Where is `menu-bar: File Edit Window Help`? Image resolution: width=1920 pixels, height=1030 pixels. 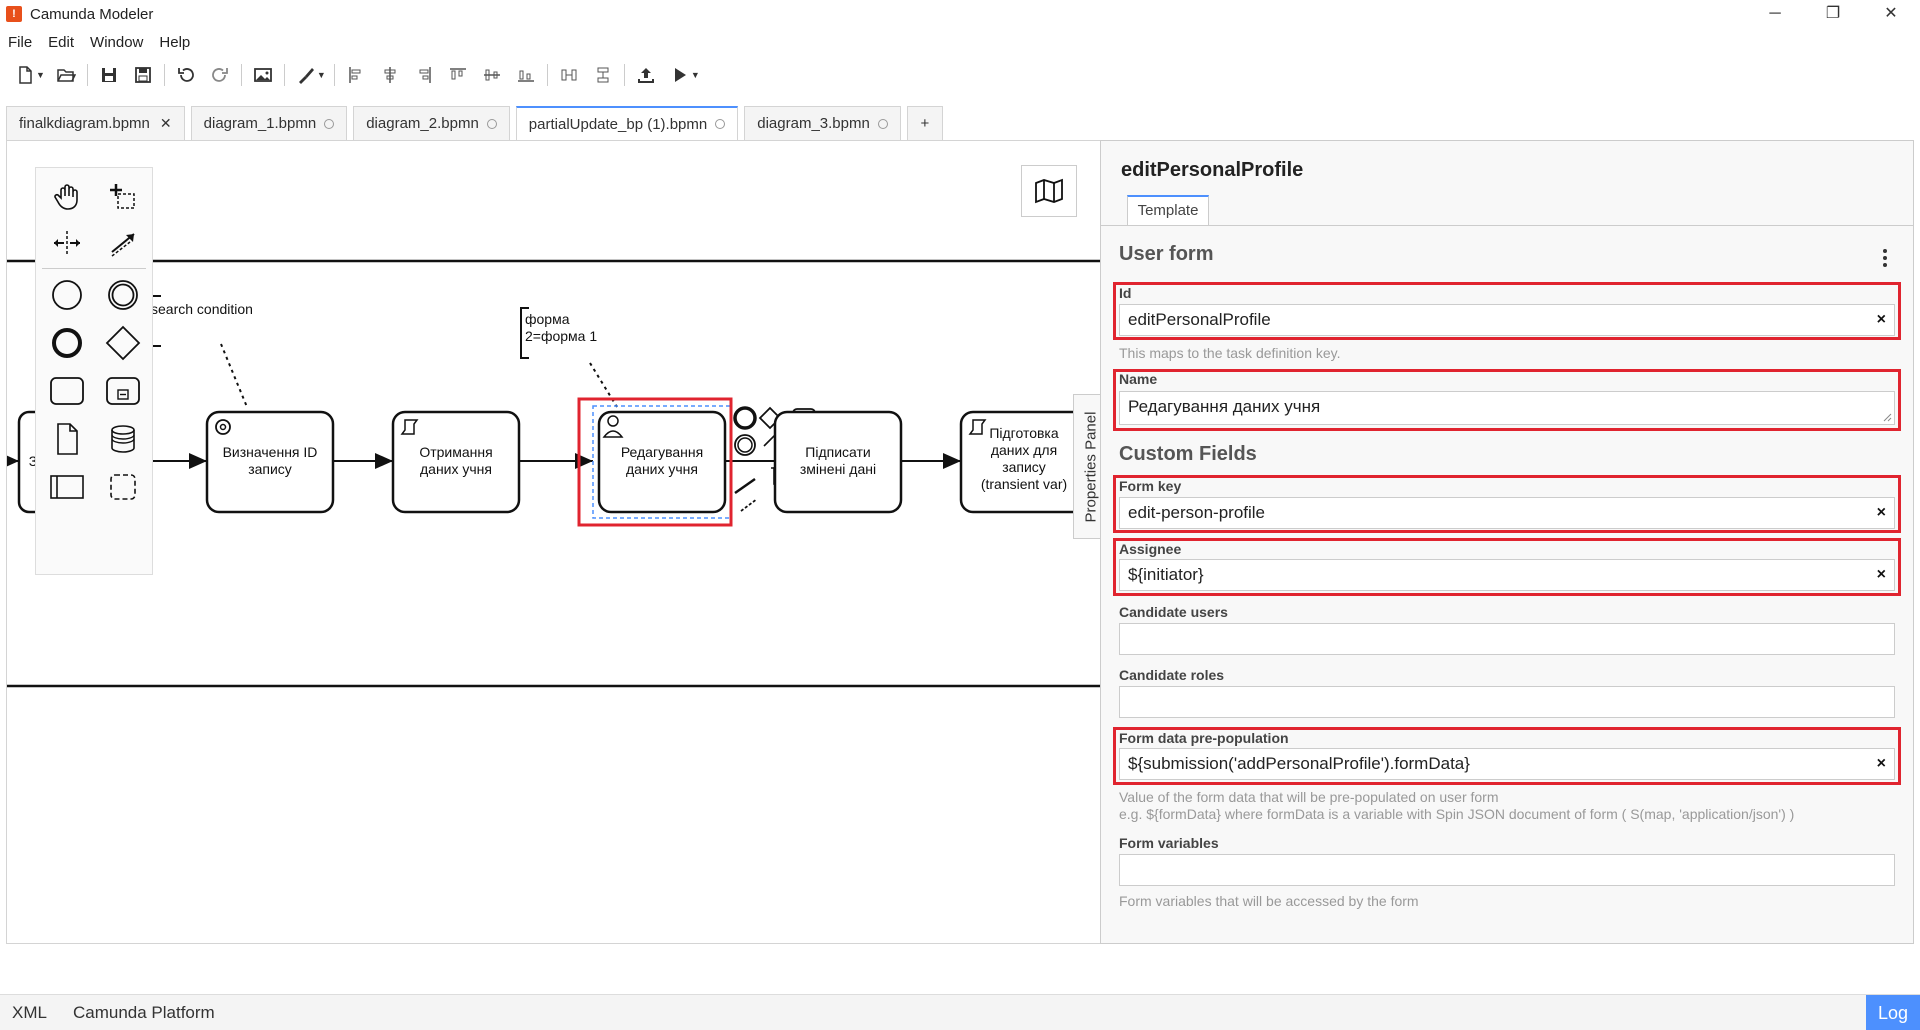 menu-bar: File Edit Window Help is located at coordinates (99, 42).